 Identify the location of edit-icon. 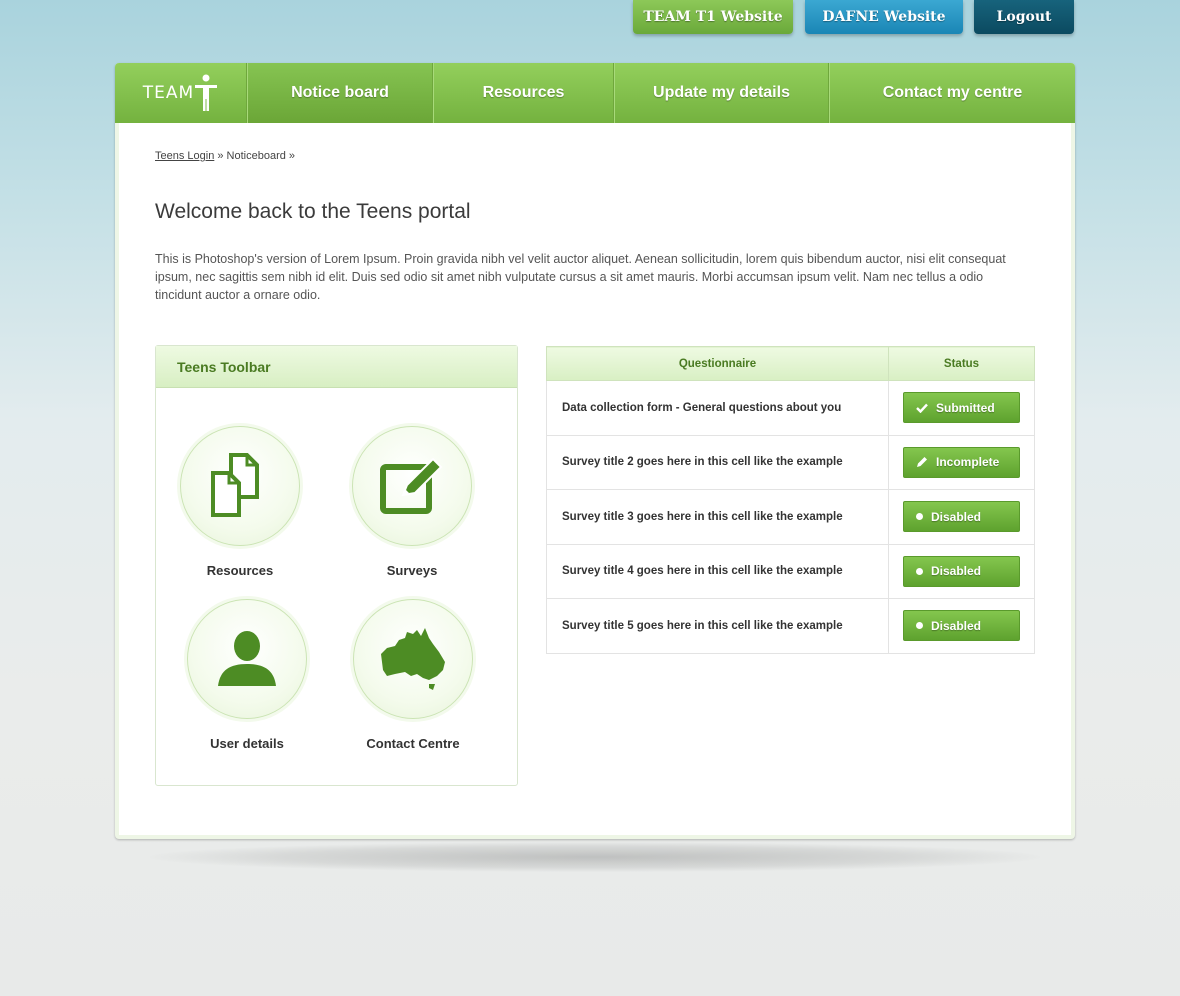
(411, 485).